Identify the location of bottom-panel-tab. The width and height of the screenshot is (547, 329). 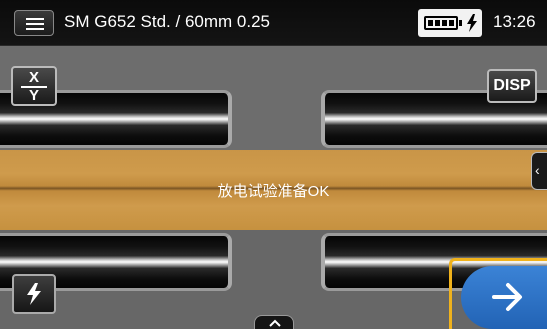
(274, 322).